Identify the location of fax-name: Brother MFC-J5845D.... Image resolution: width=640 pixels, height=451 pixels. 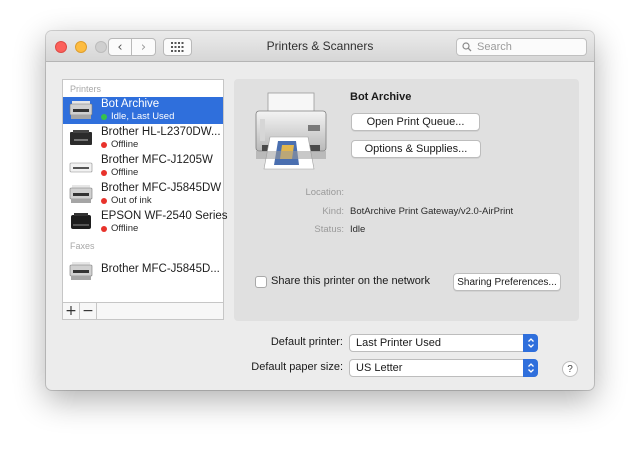
(160, 269).